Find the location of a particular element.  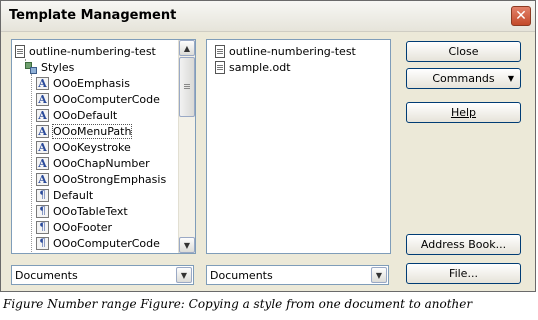

tree-root-document: outline-numbering-test is located at coordinates (85, 51).